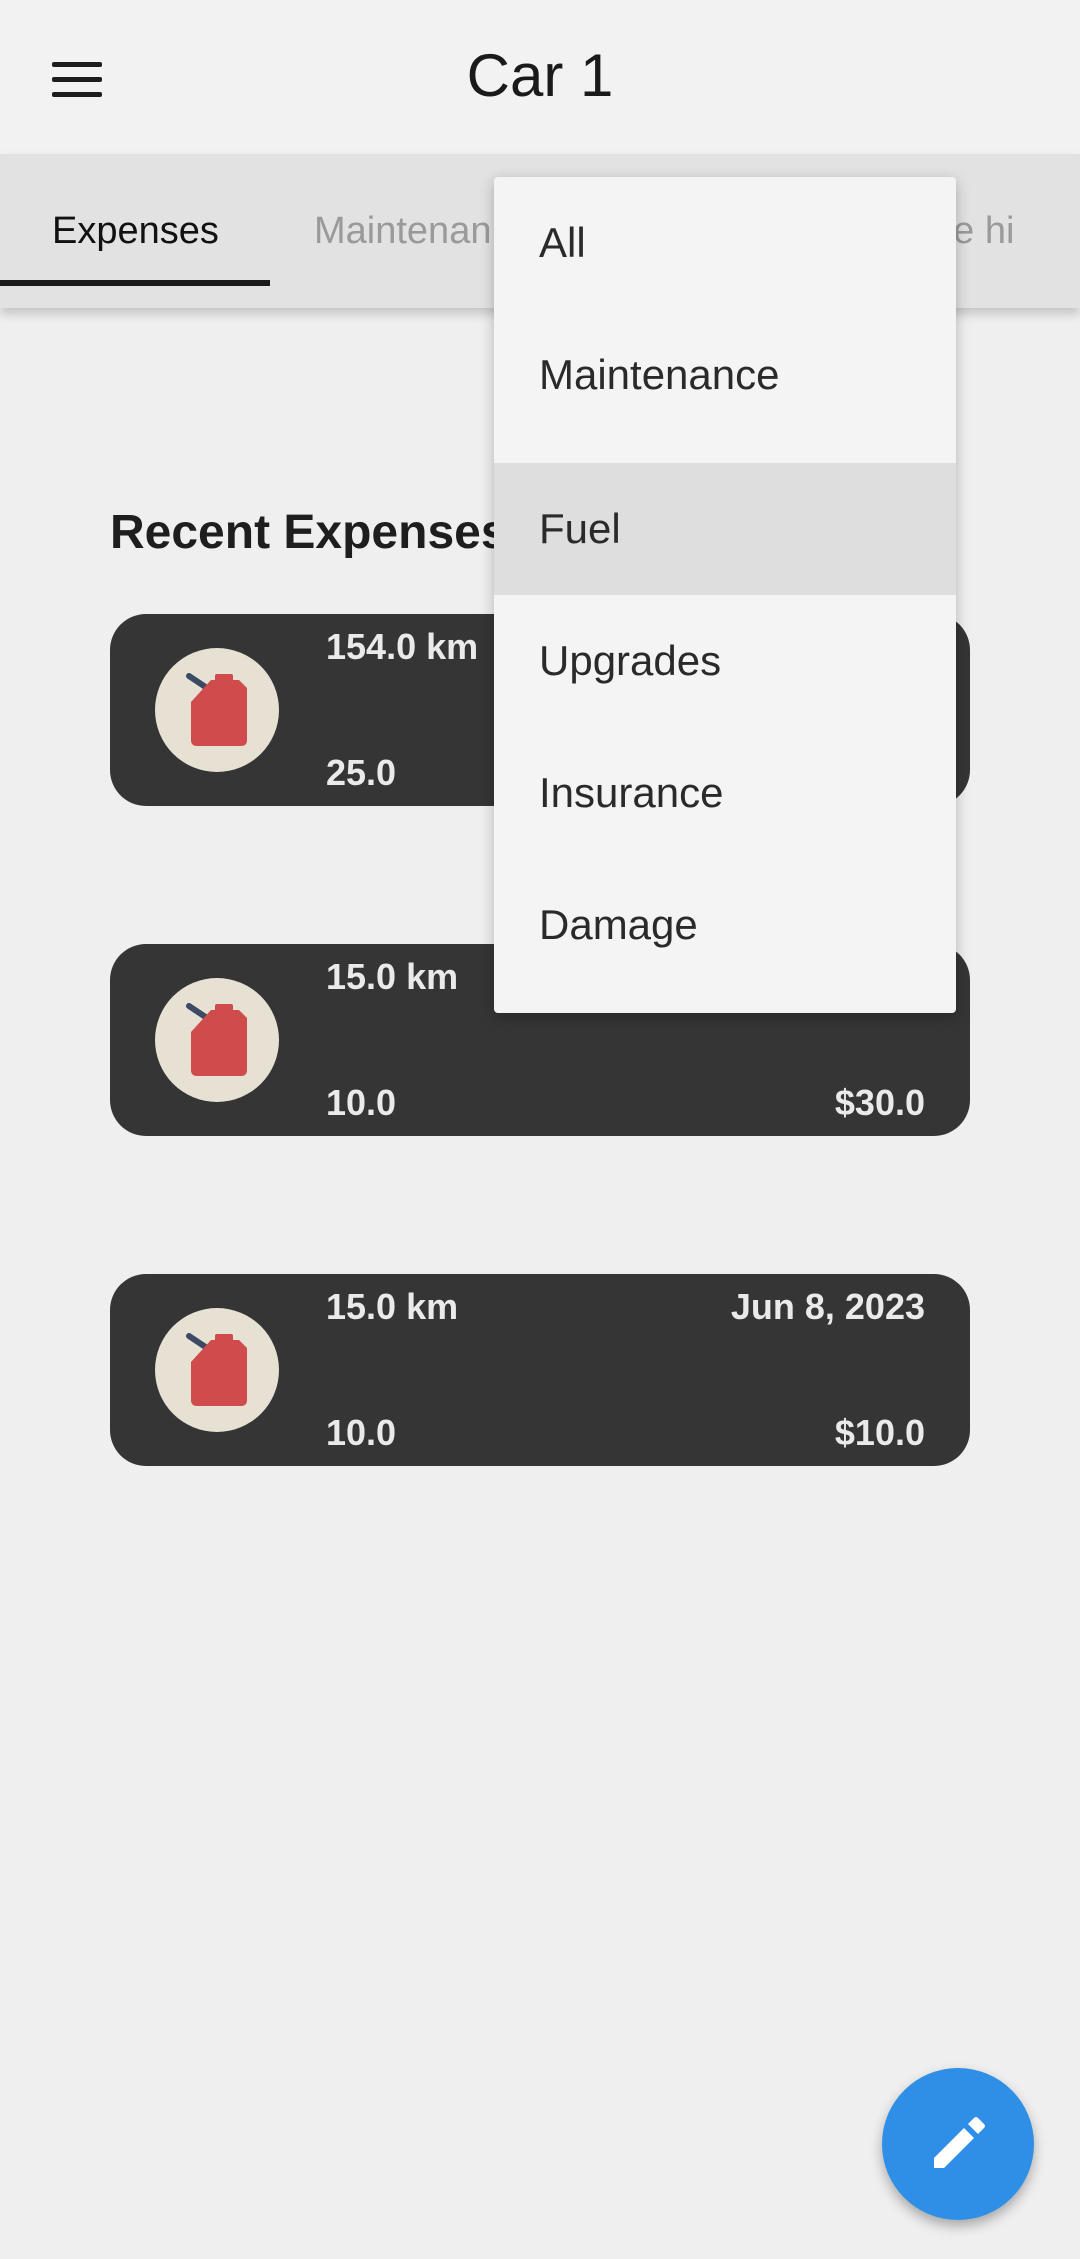  I want to click on edit-fab-button, so click(958, 2144).